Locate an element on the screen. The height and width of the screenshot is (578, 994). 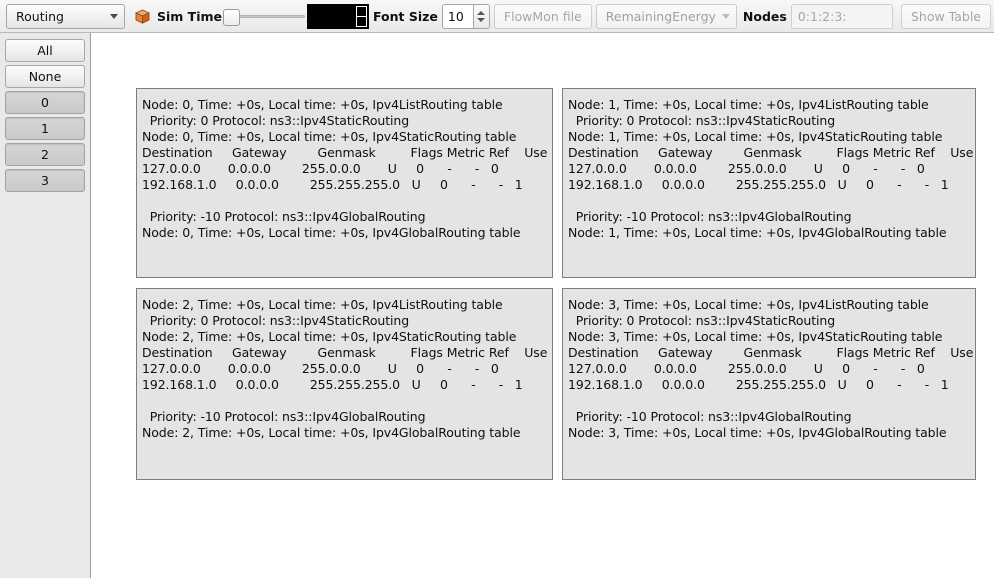
show-table-label: Show Table is located at coordinates (945, 16).